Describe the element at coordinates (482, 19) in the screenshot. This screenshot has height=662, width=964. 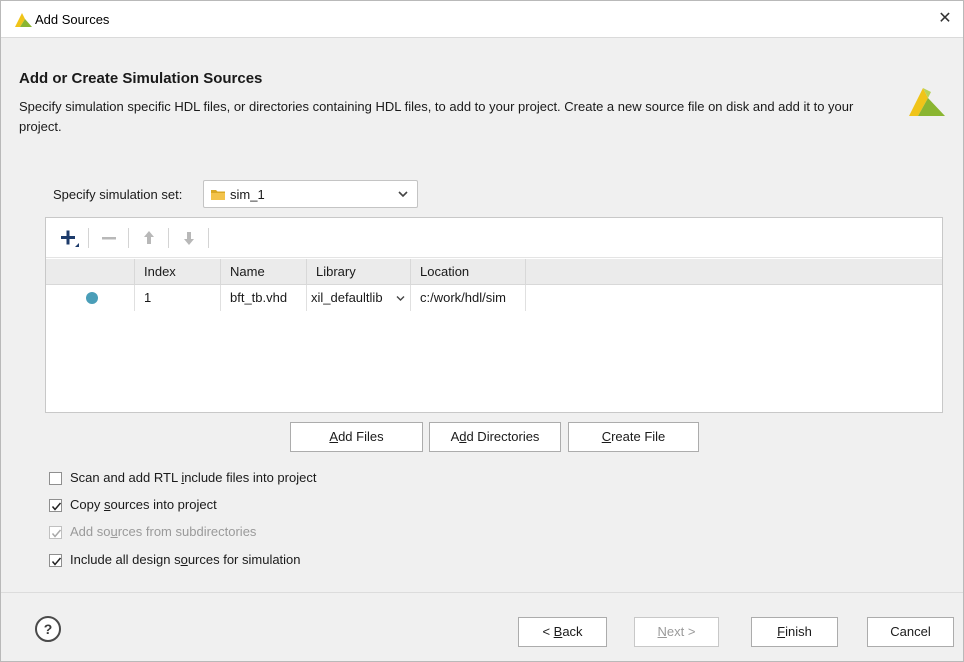
I see `title-bar: Add Sources ✕` at that location.